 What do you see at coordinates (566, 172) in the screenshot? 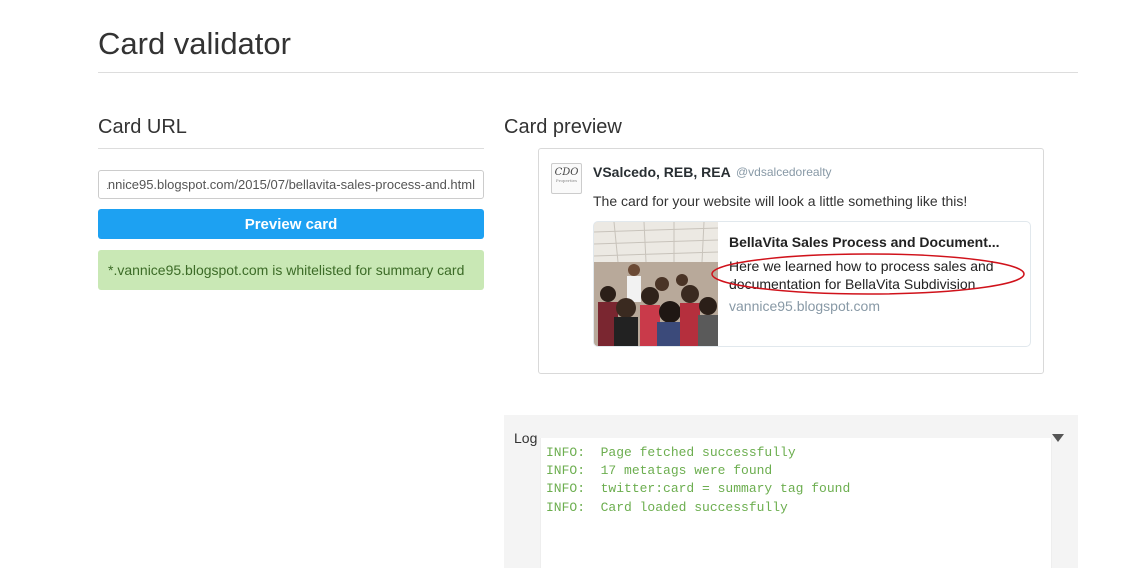
I see `avatar-logo-text: CDO` at bounding box center [566, 172].